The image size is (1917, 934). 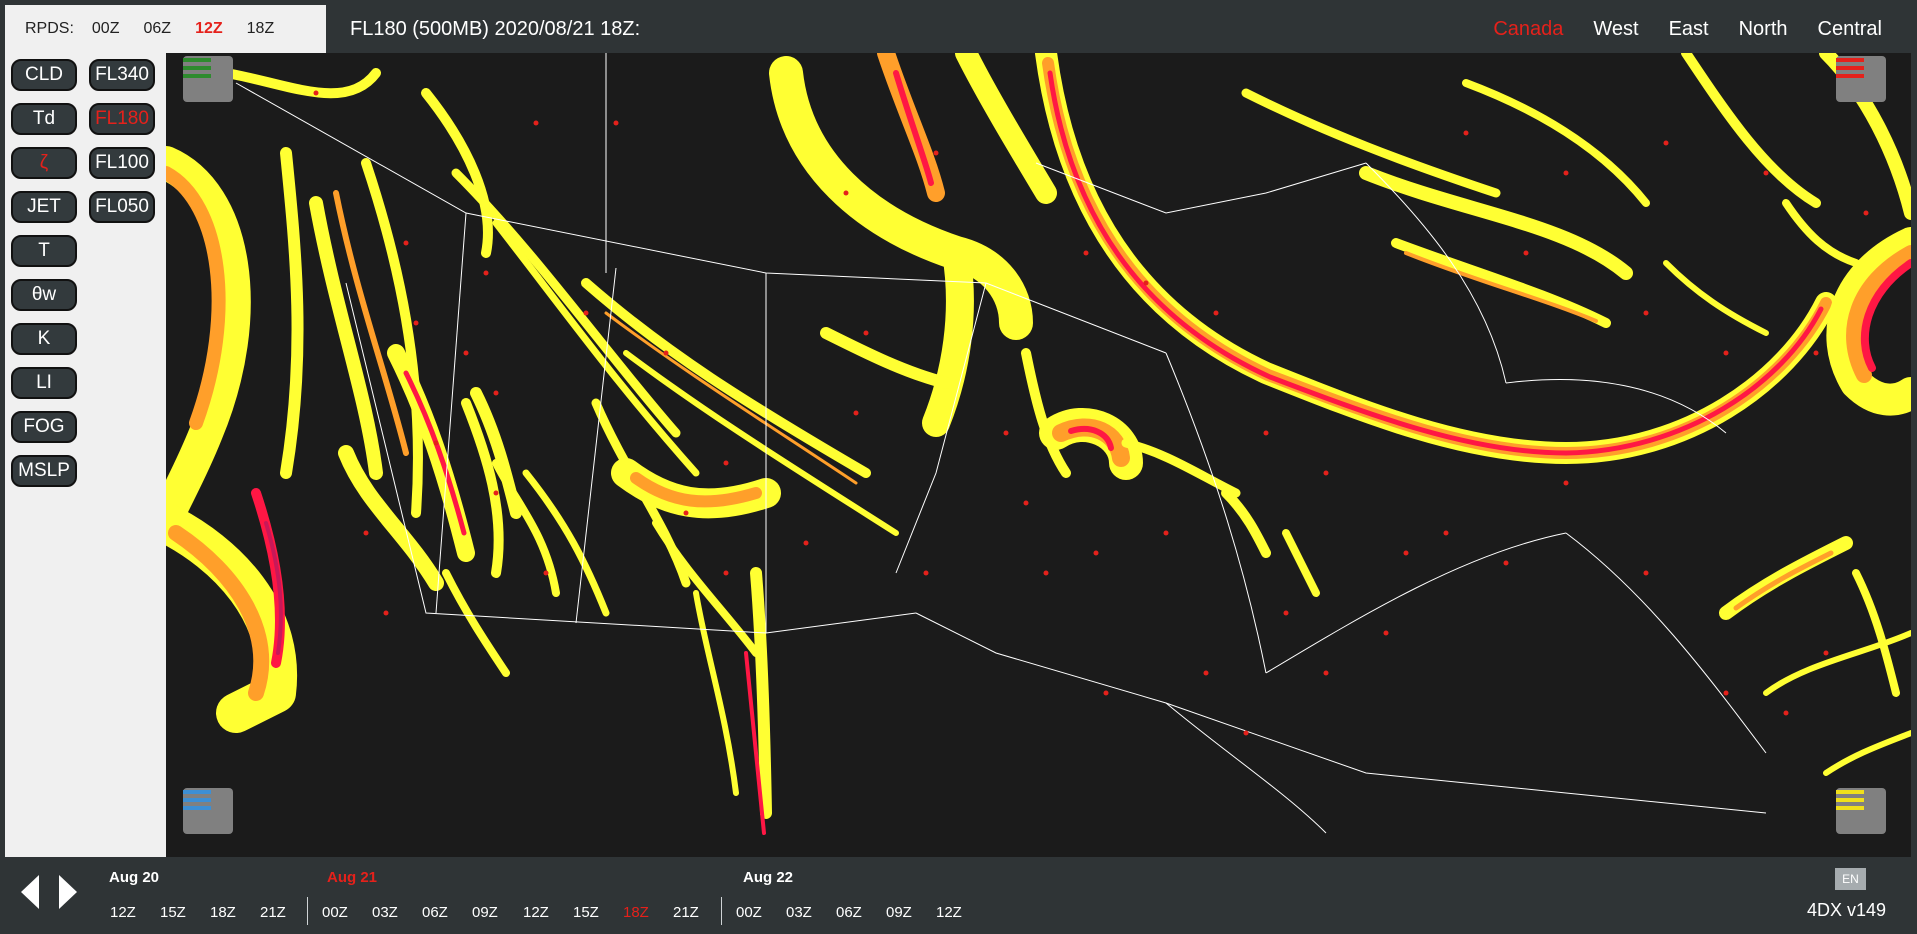 What do you see at coordinates (799, 912) in the screenshot?
I see `hour-aug22-03z: 03Z` at bounding box center [799, 912].